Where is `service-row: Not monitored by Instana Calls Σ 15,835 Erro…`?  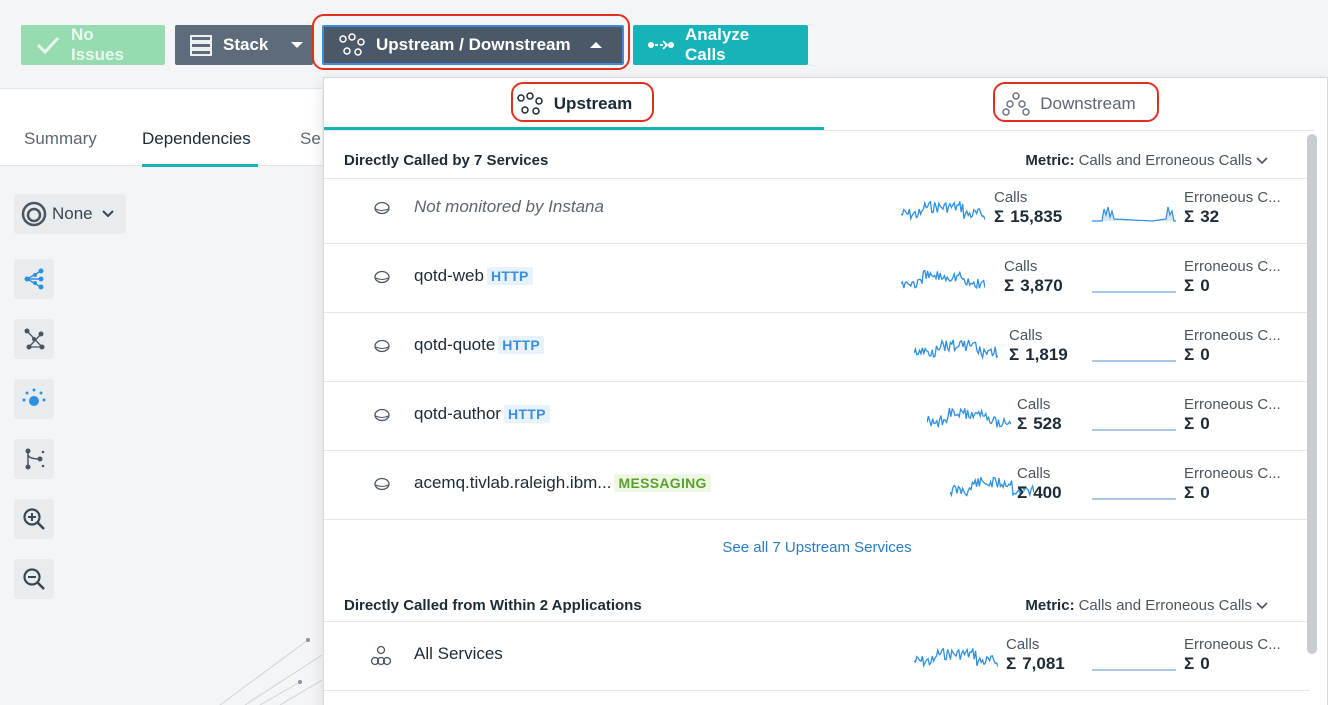 service-row: Not monitored by Instana Calls Σ 15,835 Erro… is located at coordinates (817, 209).